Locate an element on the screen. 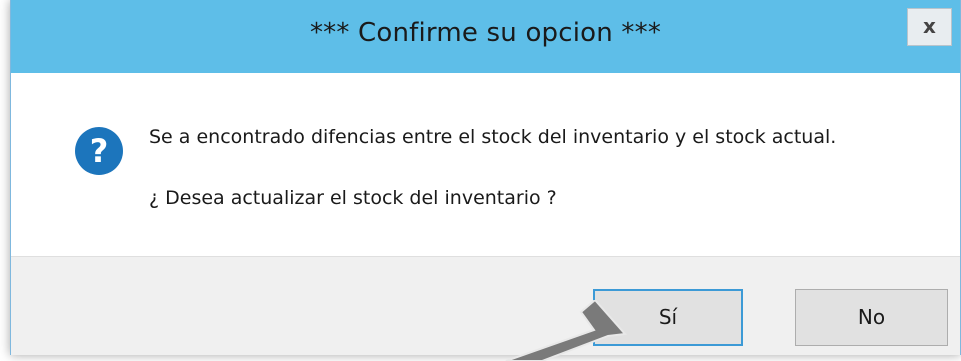 Image resolution: width=961 pixels, height=361 pixels. close-icon: x is located at coordinates (929, 26).